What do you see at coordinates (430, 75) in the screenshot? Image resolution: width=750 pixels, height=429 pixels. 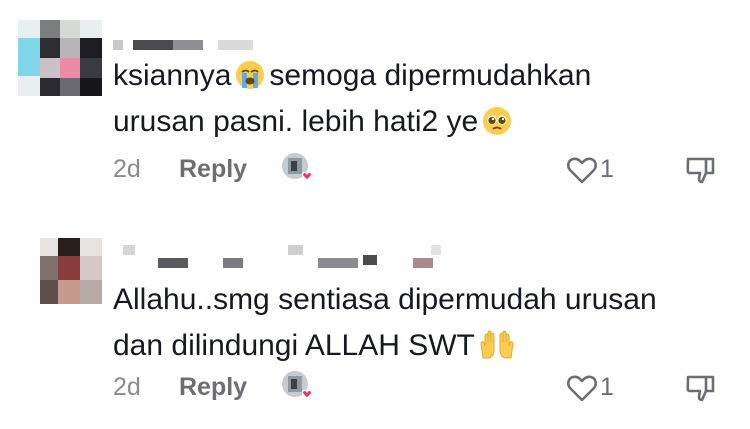 I see `comment-text-line1-rest: semoga dipermudahkan` at bounding box center [430, 75].